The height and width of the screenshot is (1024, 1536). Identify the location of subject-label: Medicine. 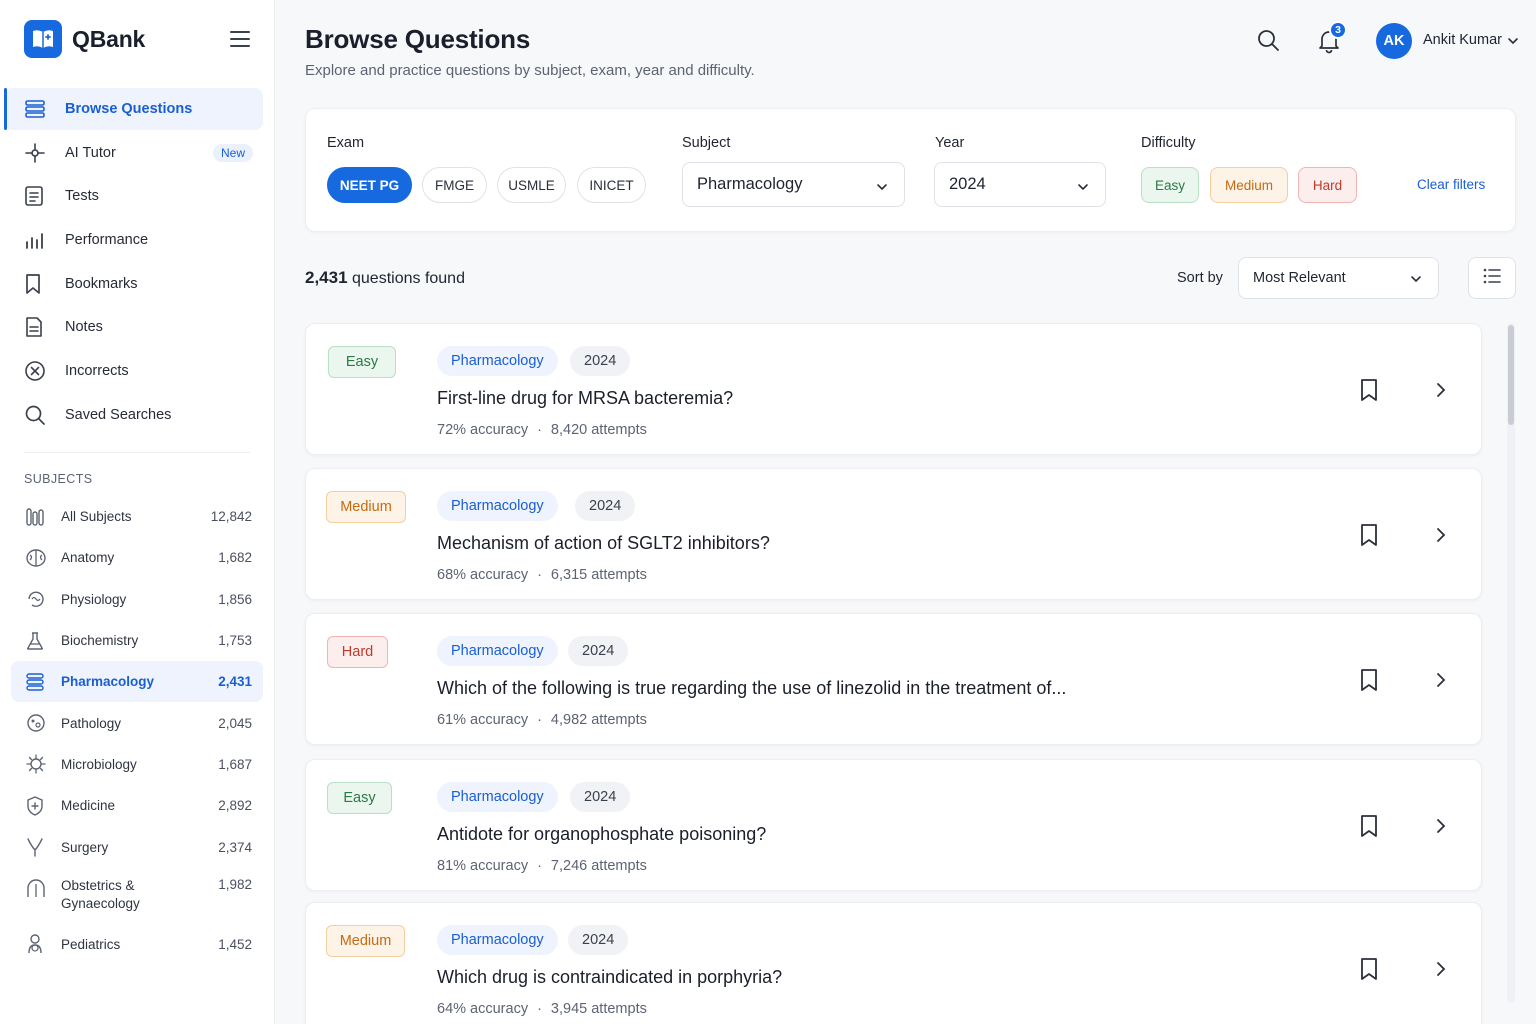
(88, 806).